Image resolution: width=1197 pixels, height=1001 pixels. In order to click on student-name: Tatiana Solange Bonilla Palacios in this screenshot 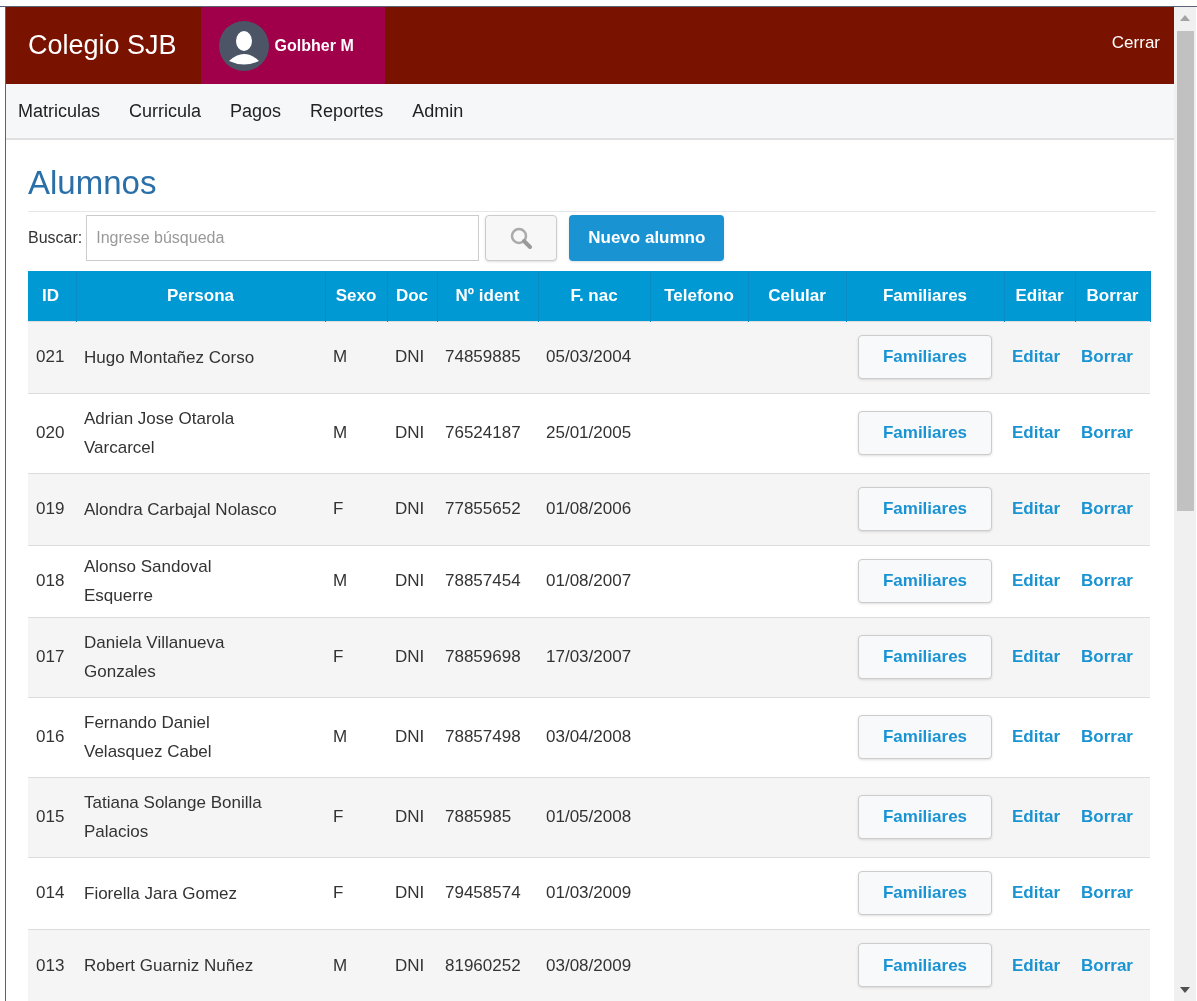, I will do `click(173, 817)`.